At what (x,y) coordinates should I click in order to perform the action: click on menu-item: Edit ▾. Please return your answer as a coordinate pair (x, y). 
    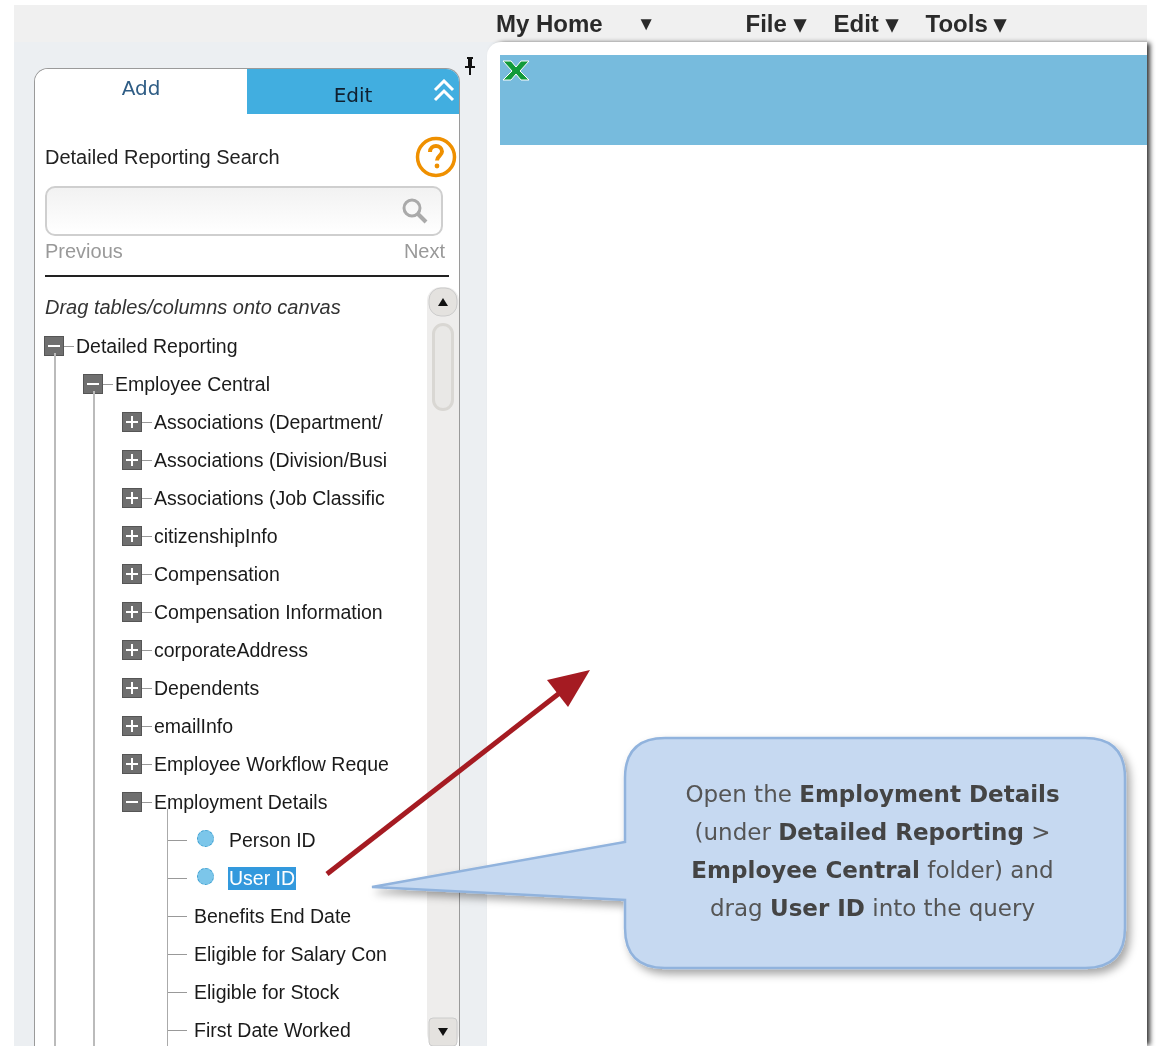
    Looking at the image, I should click on (865, 23).